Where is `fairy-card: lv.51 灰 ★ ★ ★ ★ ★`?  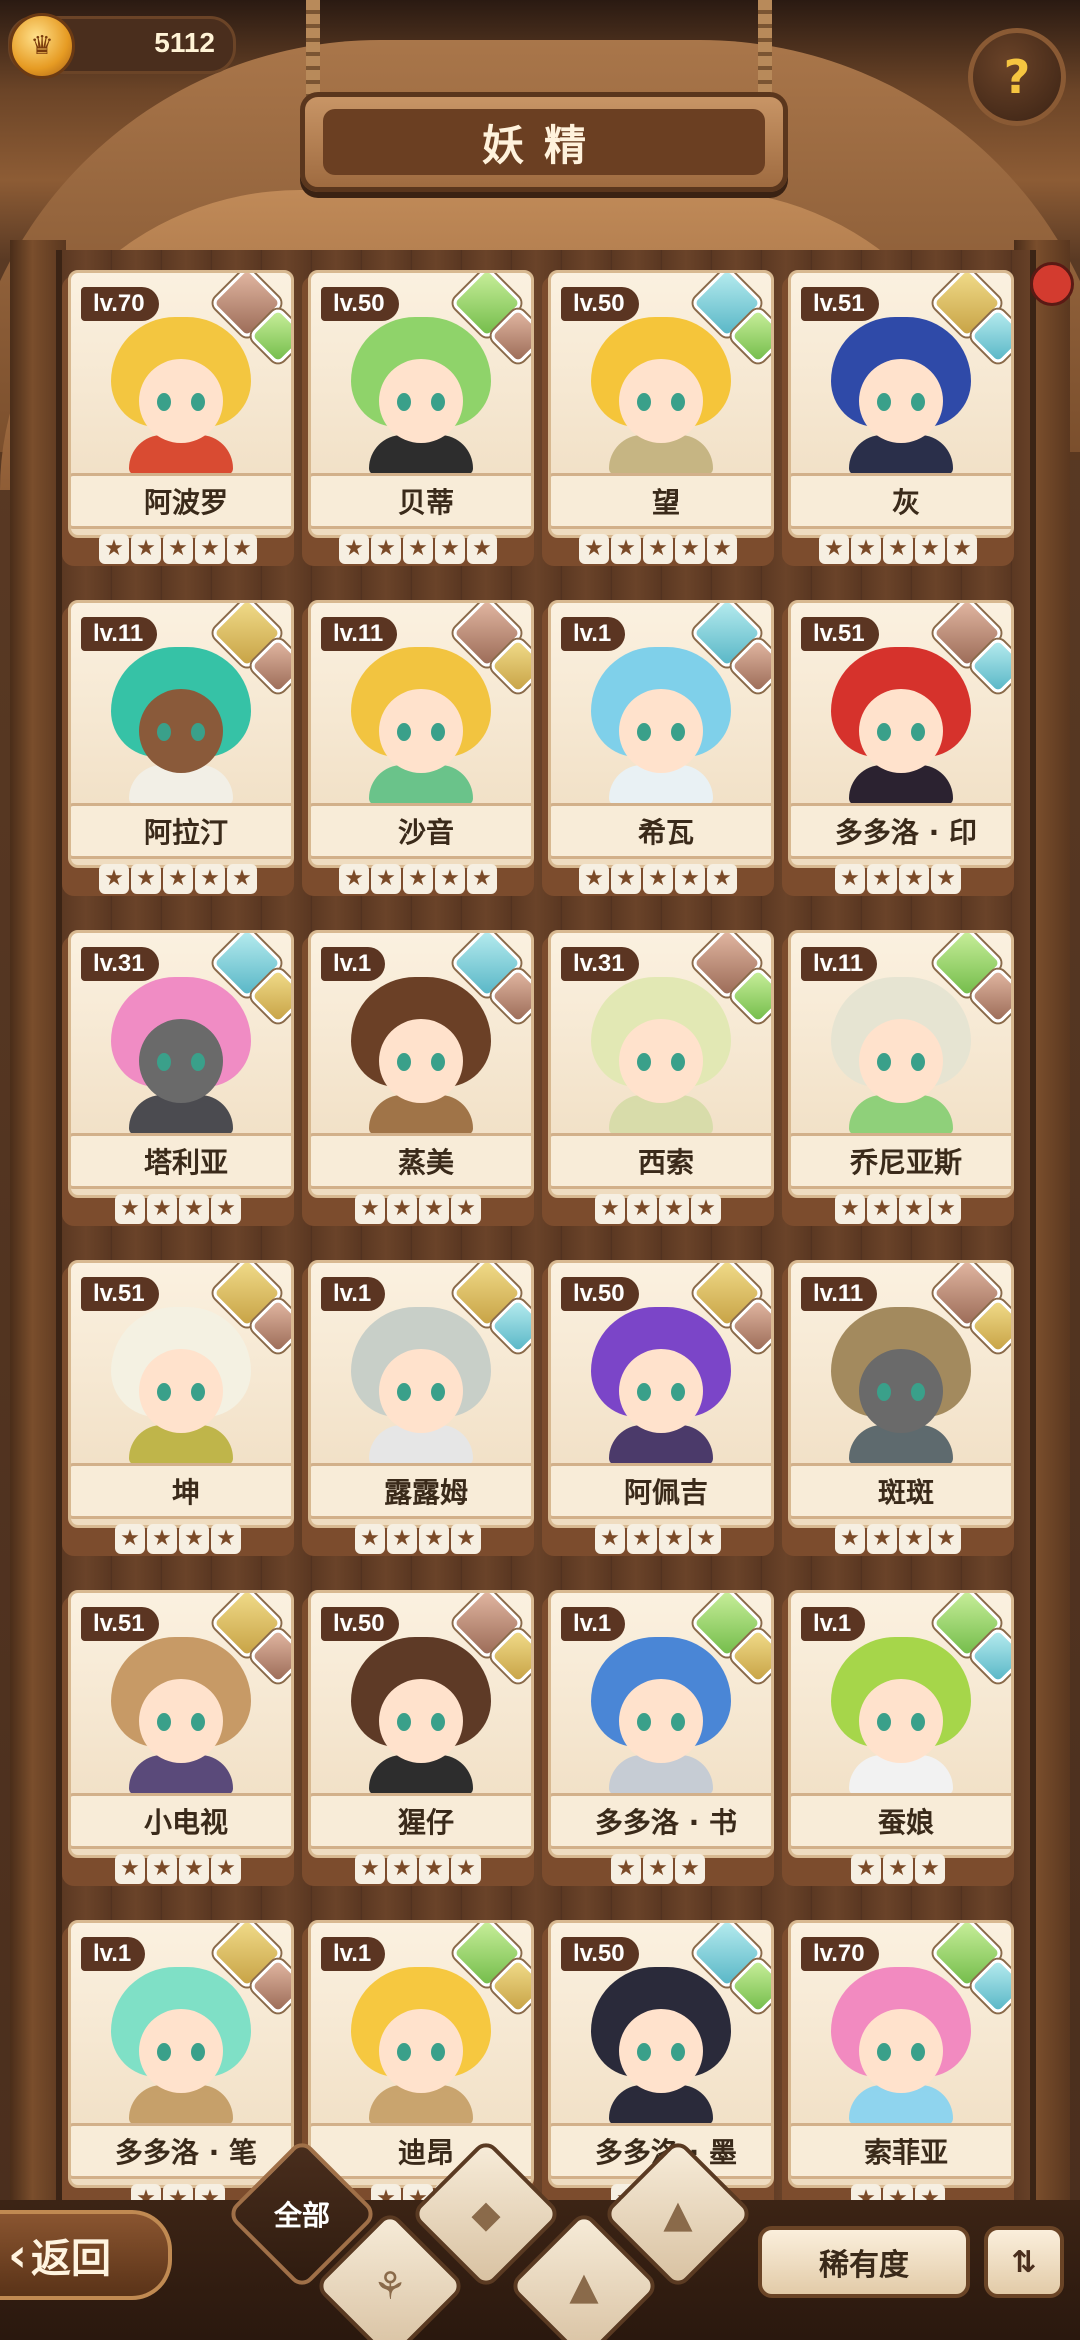
fairy-card: lv.51 灰 ★ ★ ★ ★ ★ is located at coordinates (898, 418).